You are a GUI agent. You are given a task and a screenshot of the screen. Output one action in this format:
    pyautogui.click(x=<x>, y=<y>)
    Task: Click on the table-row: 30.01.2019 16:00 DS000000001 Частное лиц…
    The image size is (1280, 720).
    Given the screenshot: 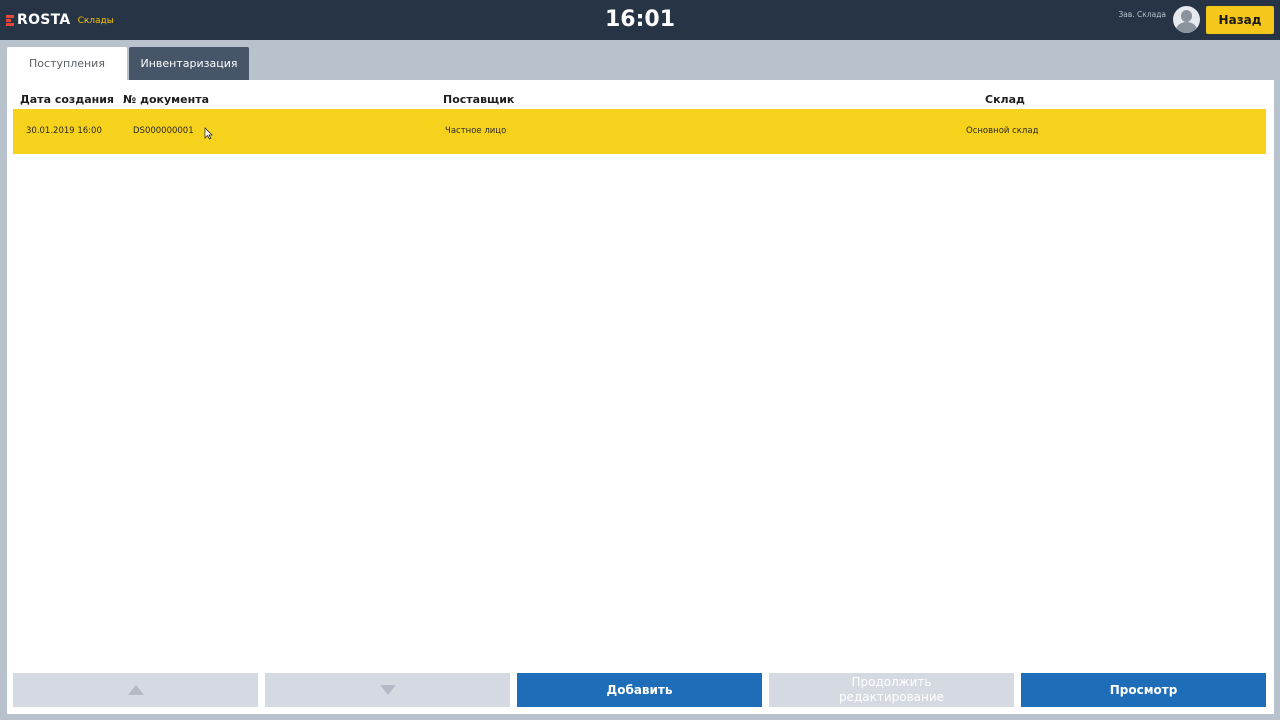 What is the action you would take?
    pyautogui.click(x=639, y=131)
    